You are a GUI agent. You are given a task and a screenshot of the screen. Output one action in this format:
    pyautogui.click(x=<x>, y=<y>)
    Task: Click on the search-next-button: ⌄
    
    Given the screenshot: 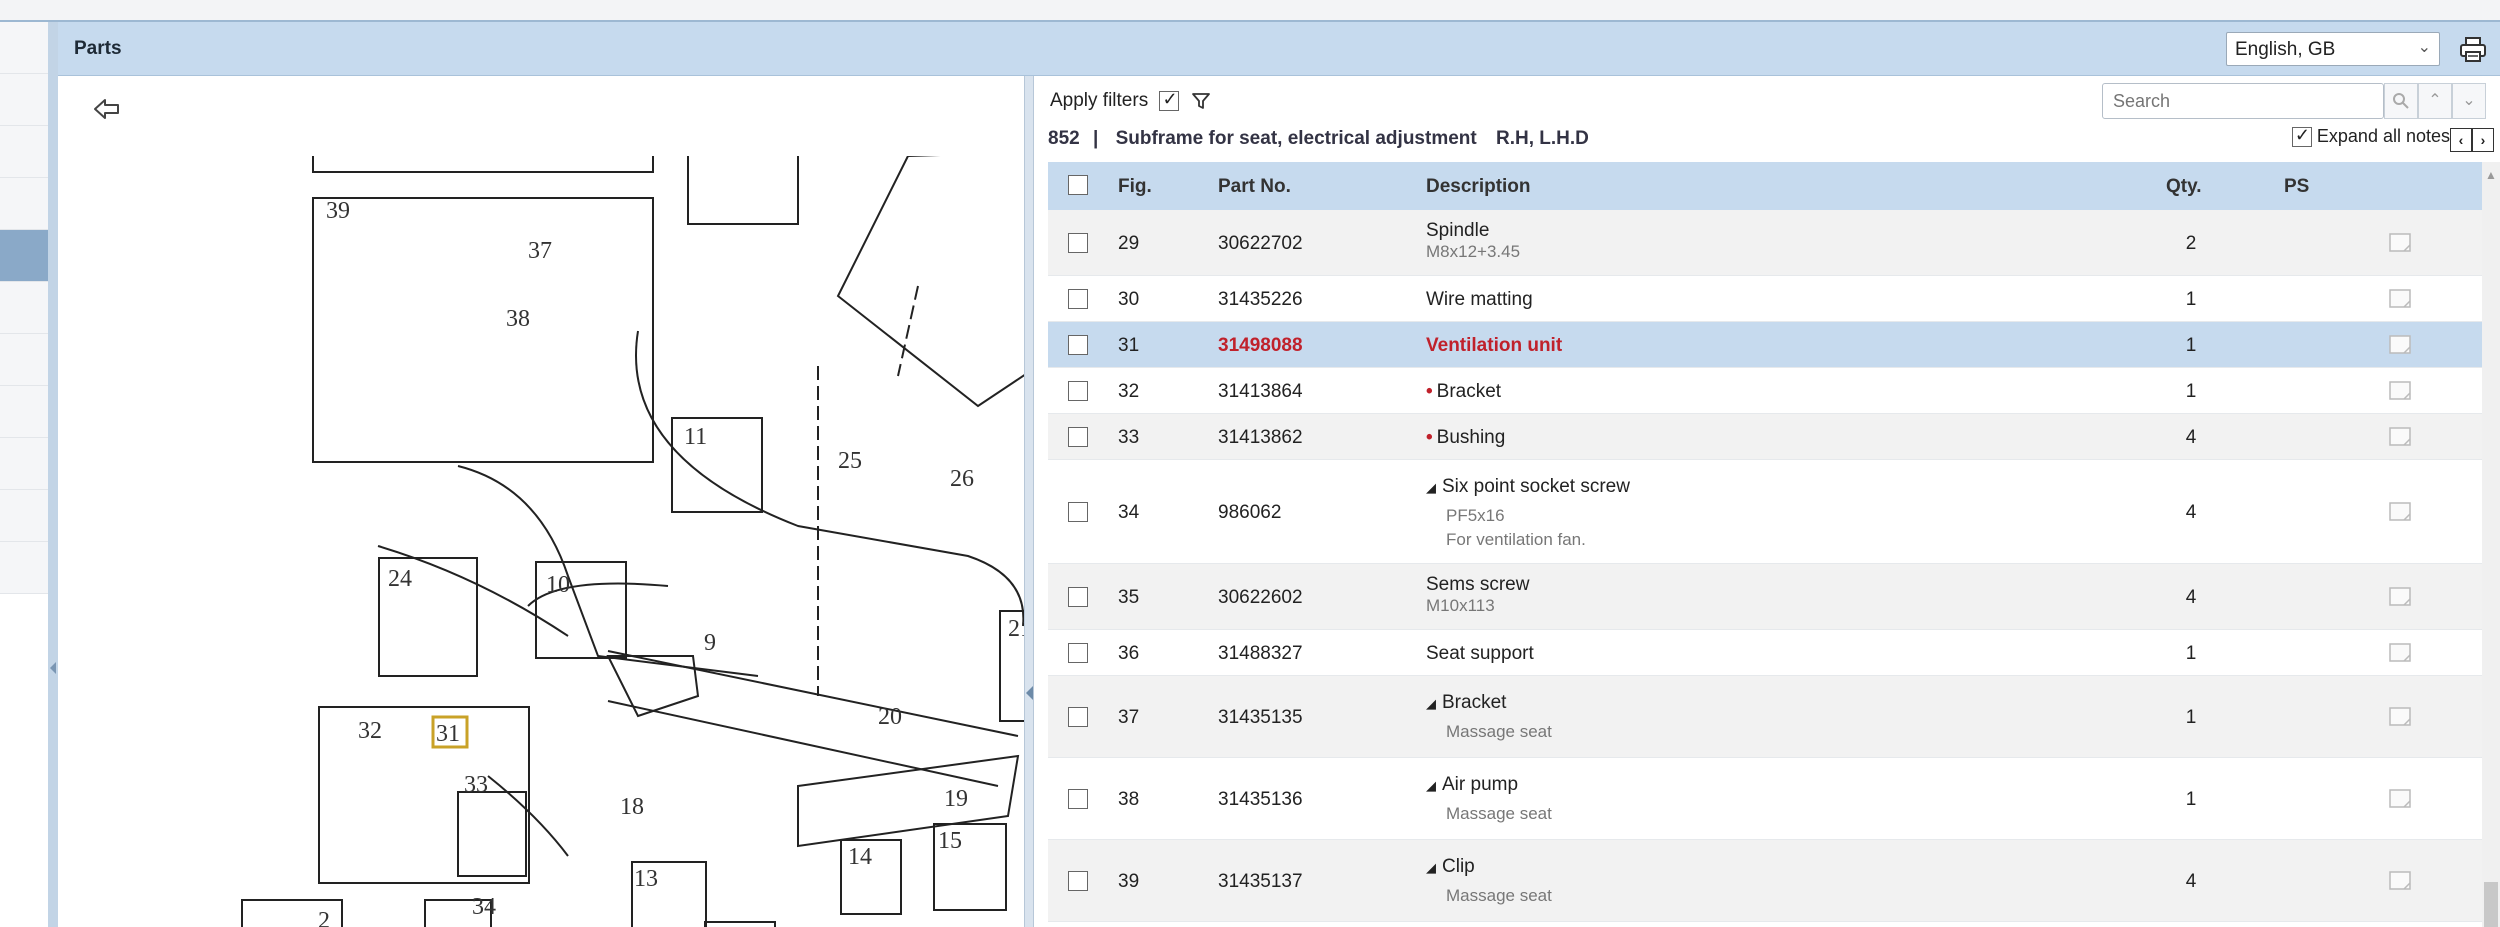 What is the action you would take?
    pyautogui.click(x=2469, y=101)
    